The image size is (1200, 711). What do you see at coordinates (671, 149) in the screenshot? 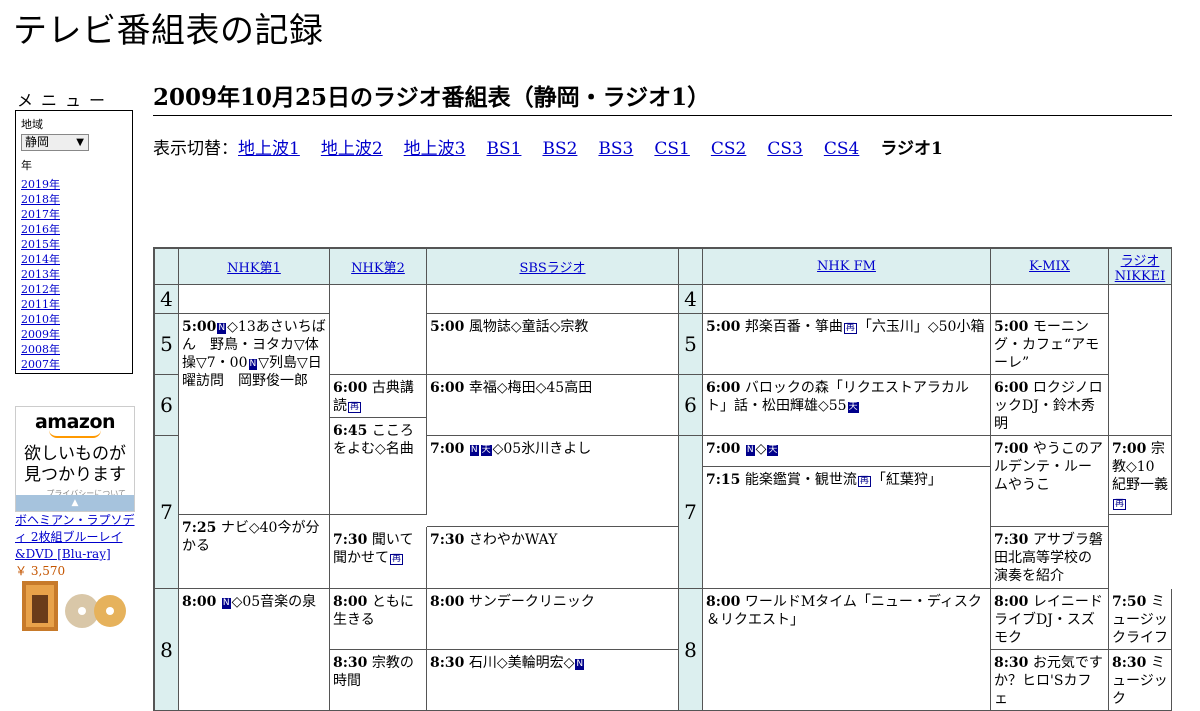
I see `switch-link-cs1: CS1` at bounding box center [671, 149].